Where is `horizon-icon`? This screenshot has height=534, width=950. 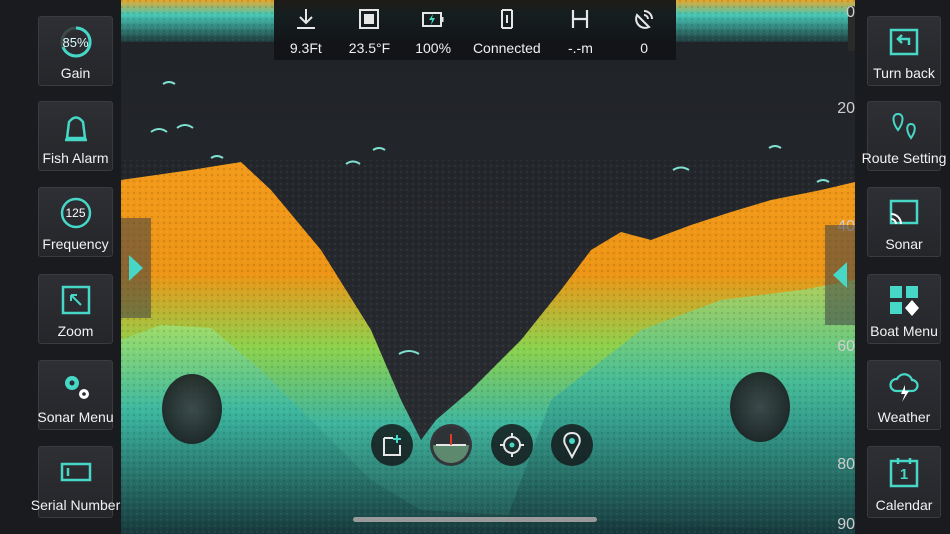 horizon-icon is located at coordinates (451, 445).